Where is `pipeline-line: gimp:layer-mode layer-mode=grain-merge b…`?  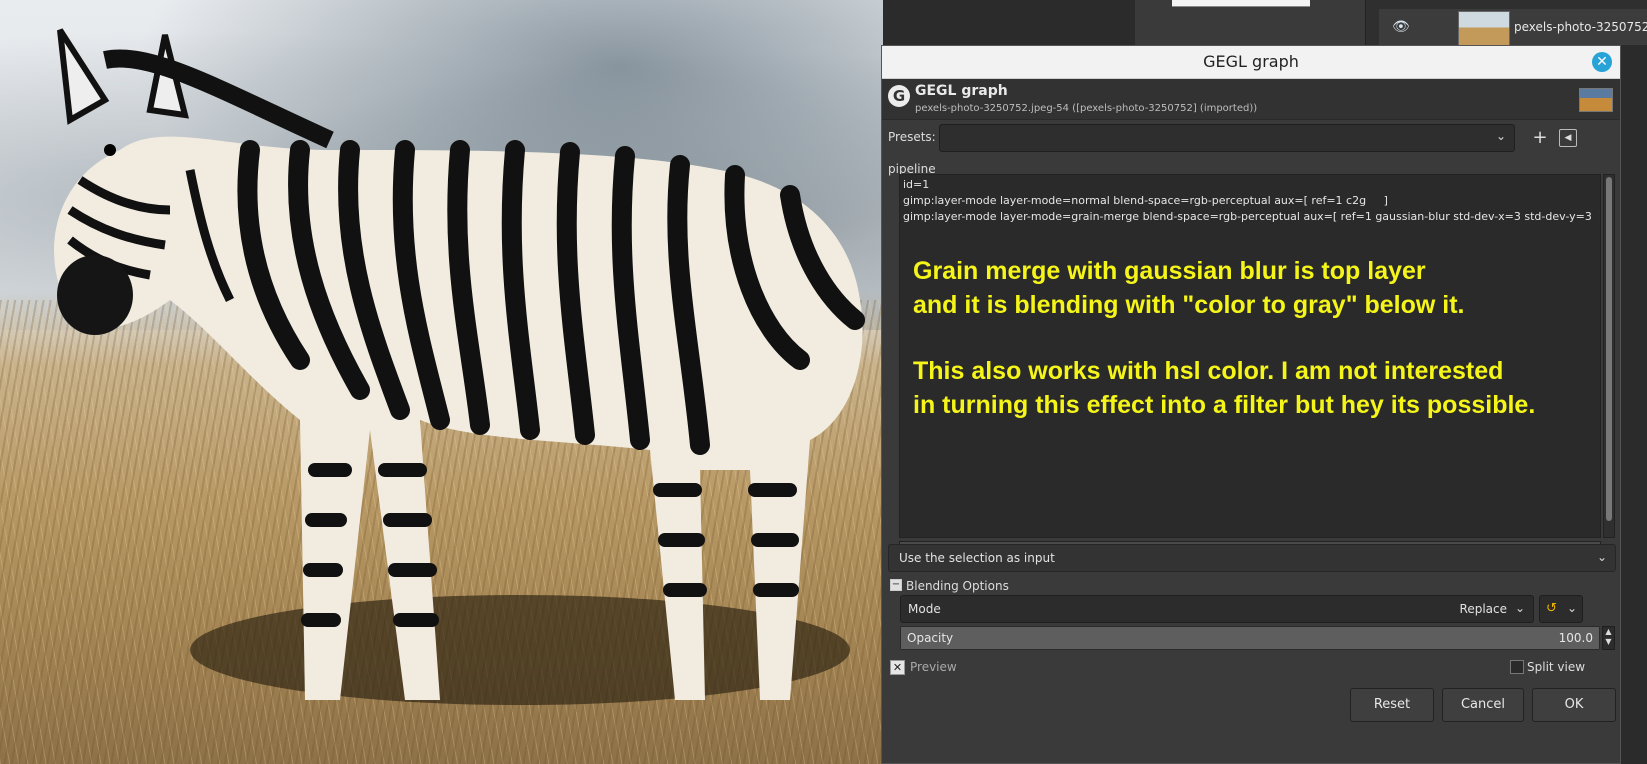 pipeline-line: gimp:layer-mode layer-mode=grain-merge b… is located at coordinates (1252, 216).